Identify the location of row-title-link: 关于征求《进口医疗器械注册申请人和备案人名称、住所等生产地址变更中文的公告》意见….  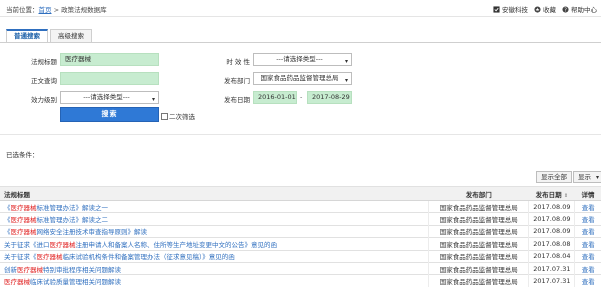
(215, 244).